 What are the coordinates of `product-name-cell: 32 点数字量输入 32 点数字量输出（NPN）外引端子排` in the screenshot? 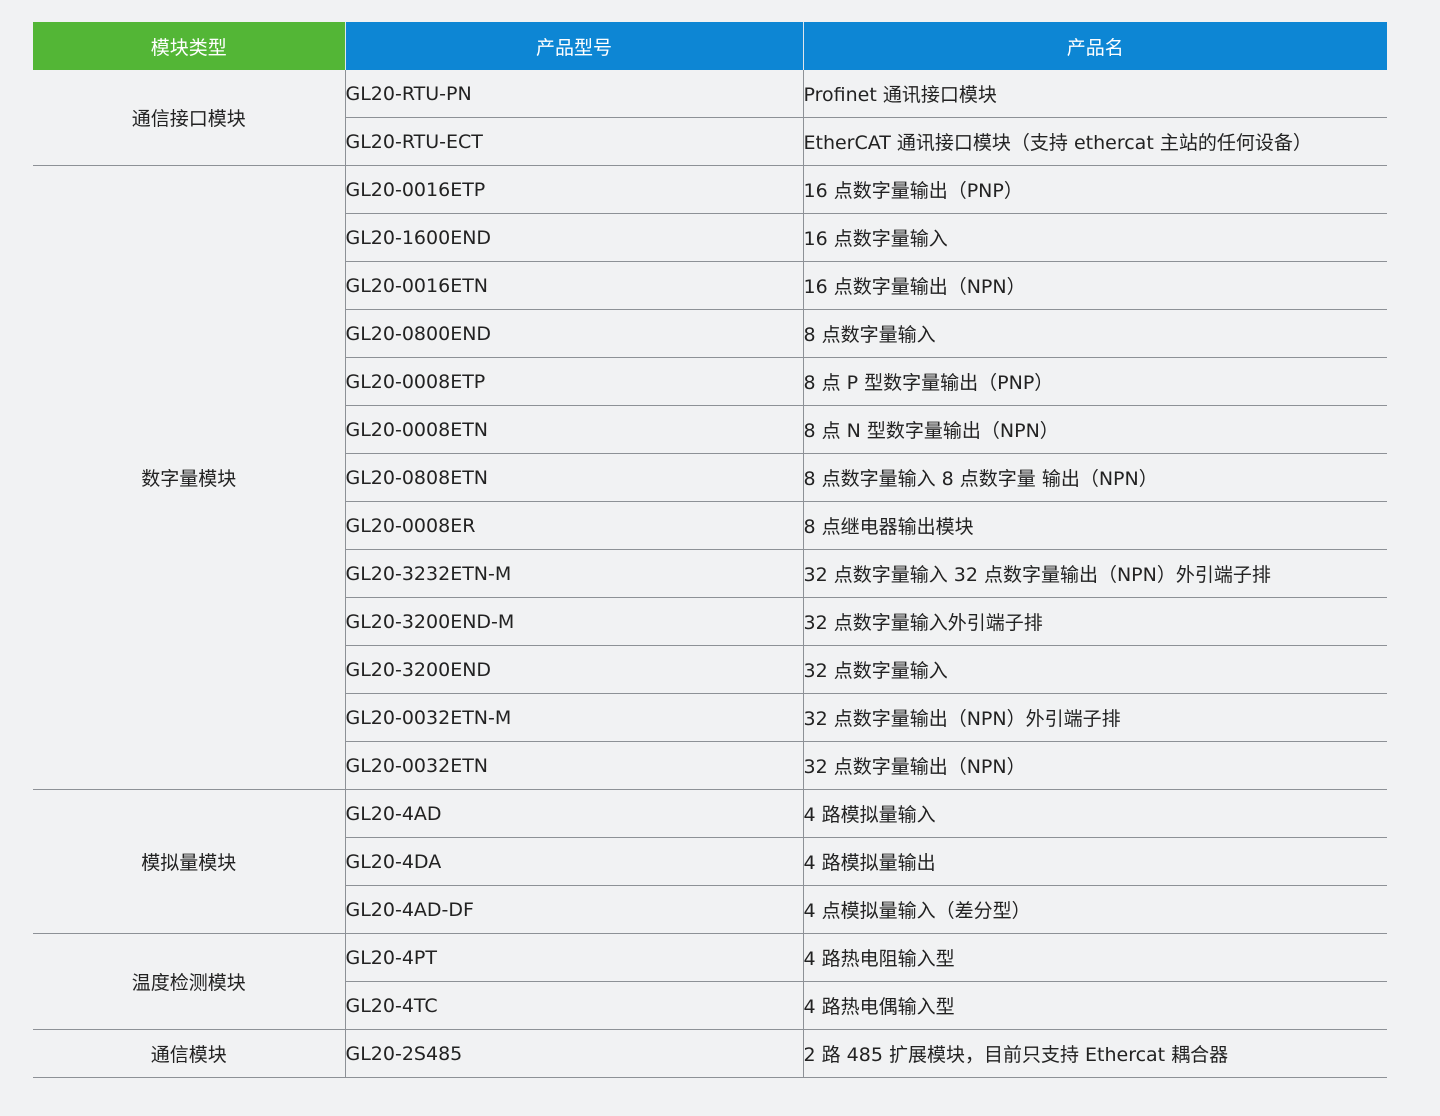 It's located at (1095, 573).